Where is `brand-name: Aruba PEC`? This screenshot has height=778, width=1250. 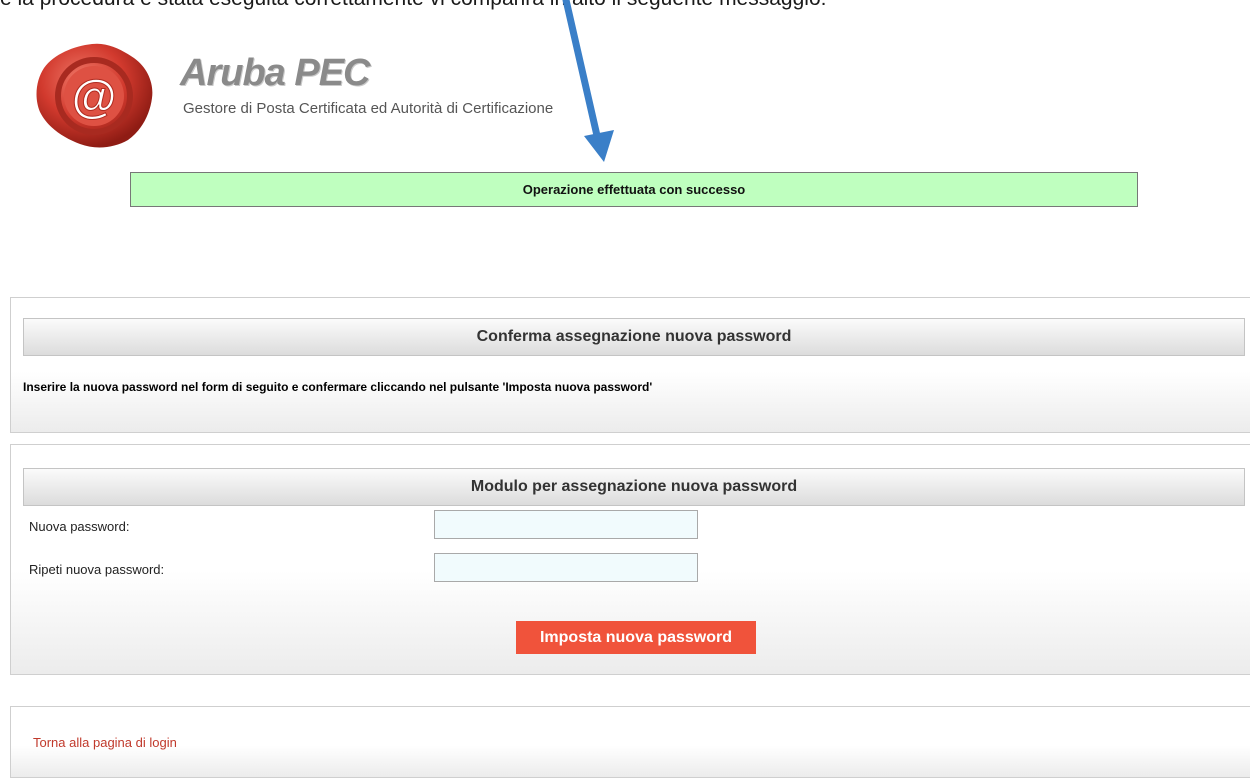
brand-name: Aruba PEC is located at coordinates (275, 73).